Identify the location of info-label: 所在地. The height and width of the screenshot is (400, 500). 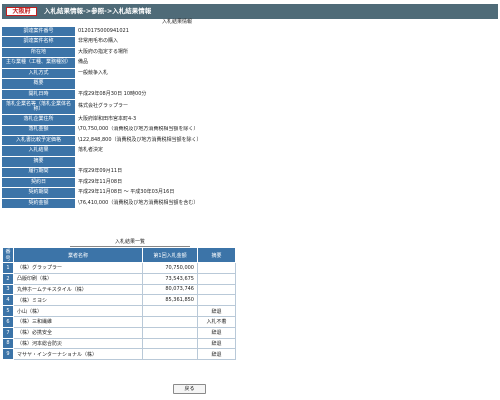
(38, 52).